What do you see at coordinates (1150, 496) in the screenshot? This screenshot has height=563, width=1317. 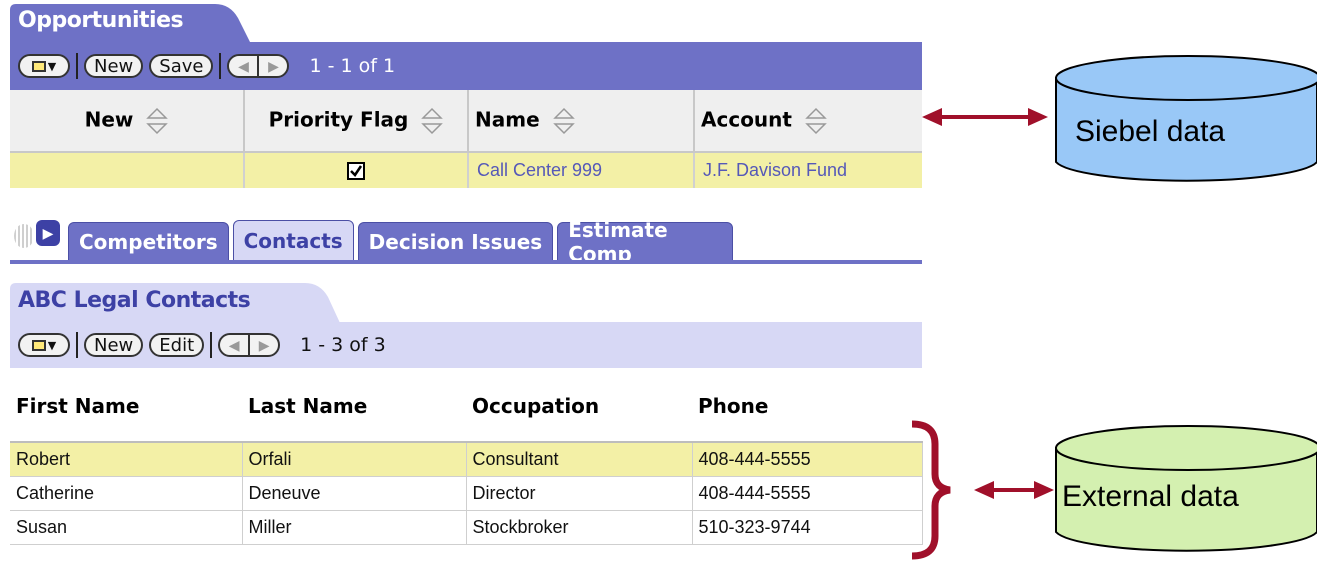 I see `external-data-label: External data` at bounding box center [1150, 496].